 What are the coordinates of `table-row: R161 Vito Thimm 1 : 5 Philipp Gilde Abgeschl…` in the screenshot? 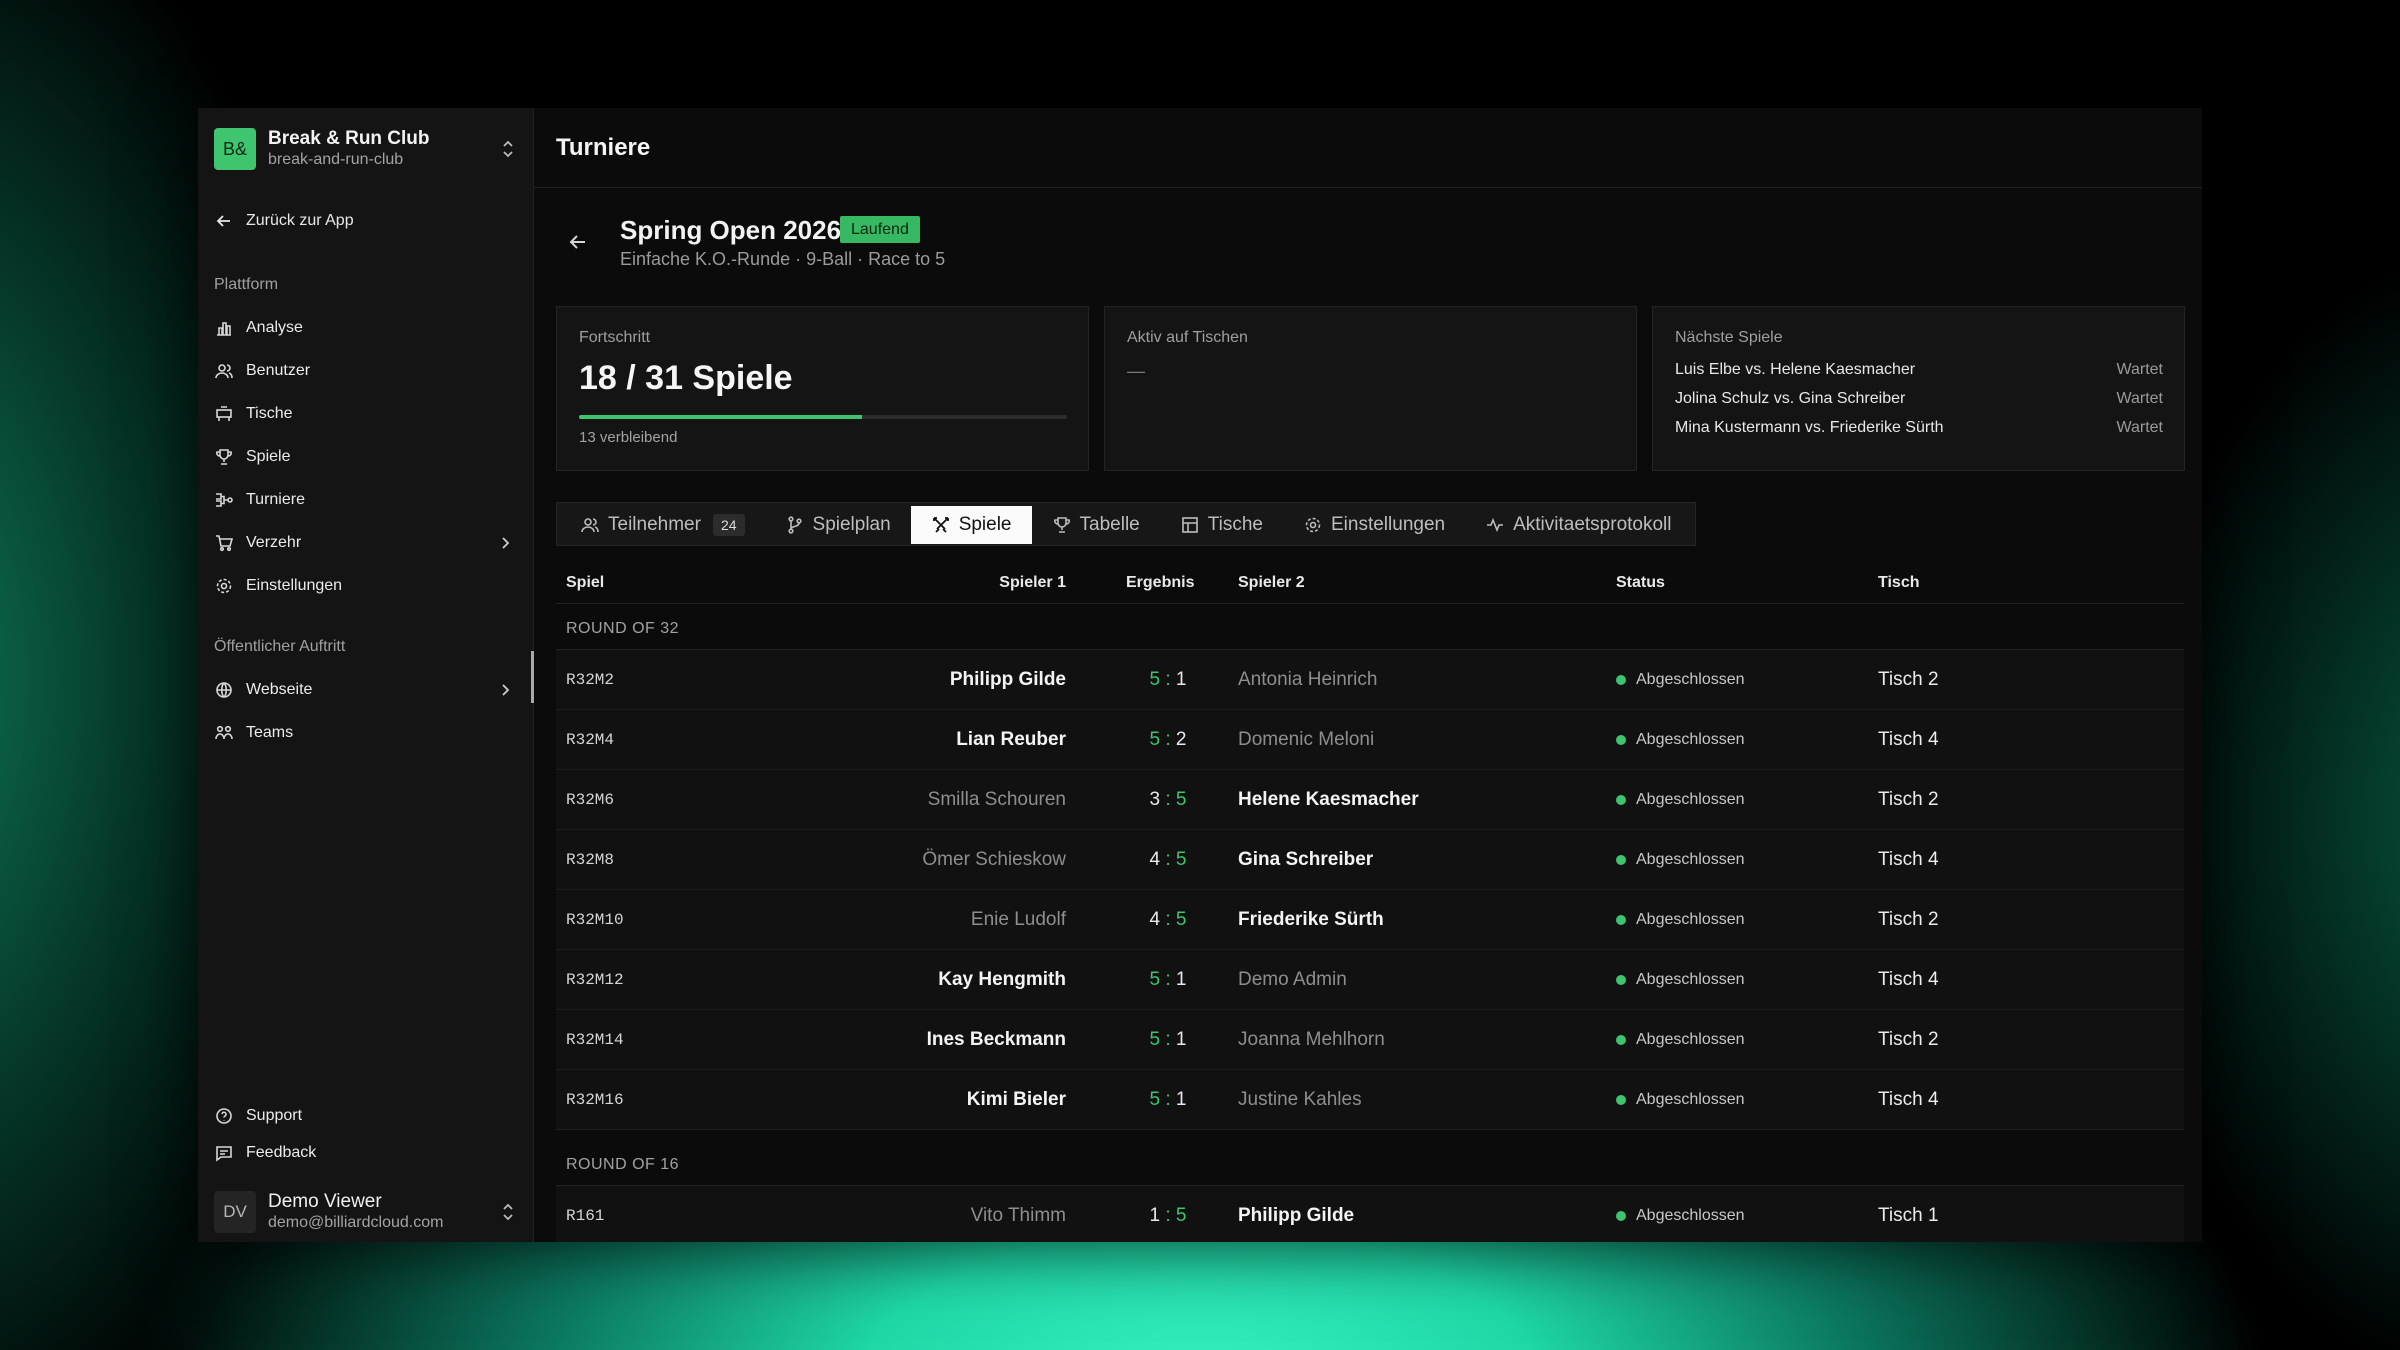 It's located at (1370, 1214).